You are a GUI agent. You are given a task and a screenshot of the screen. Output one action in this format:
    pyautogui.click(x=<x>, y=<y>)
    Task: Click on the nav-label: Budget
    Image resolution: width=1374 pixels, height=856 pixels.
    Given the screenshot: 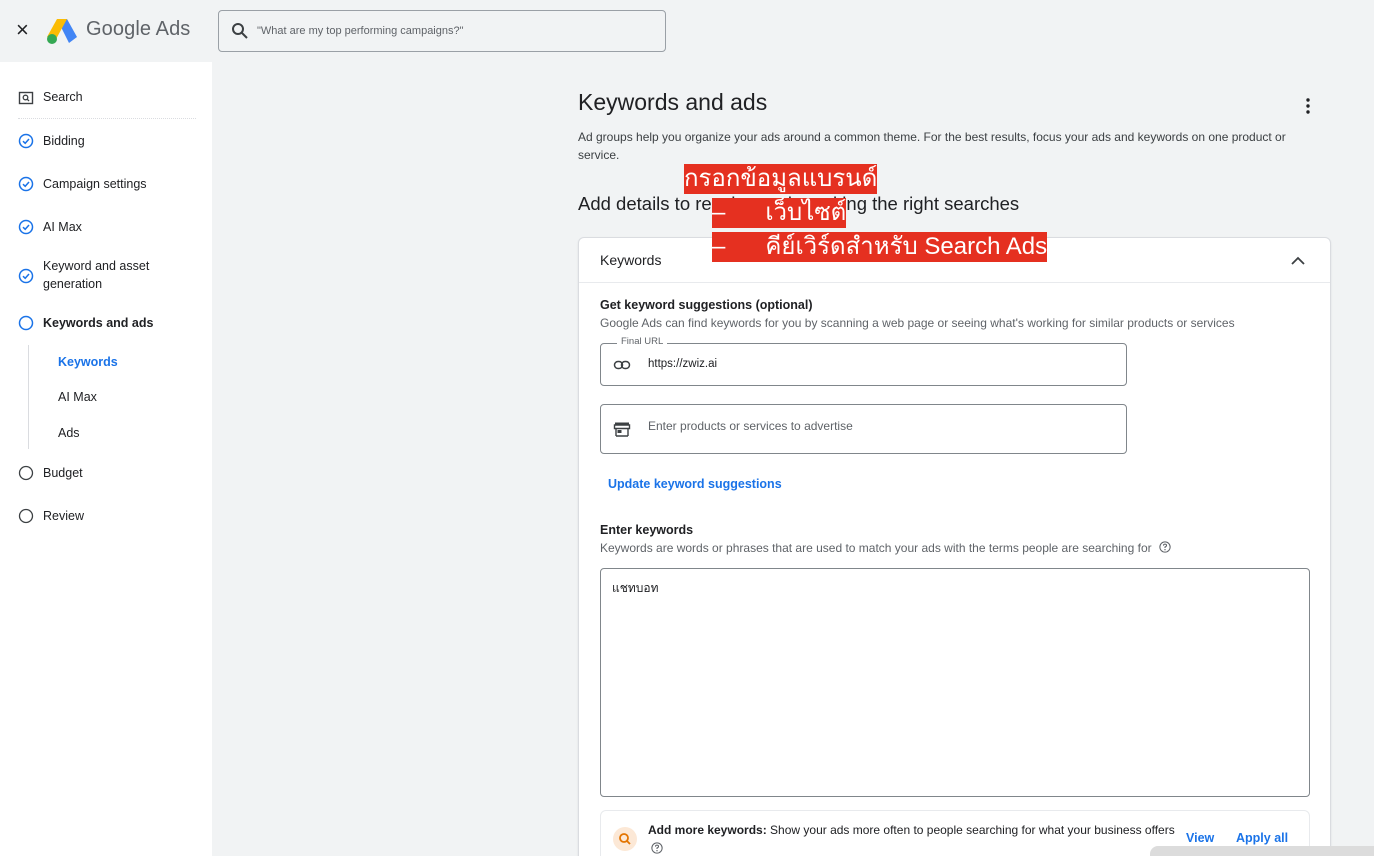 What is the action you would take?
    pyautogui.click(x=63, y=473)
    